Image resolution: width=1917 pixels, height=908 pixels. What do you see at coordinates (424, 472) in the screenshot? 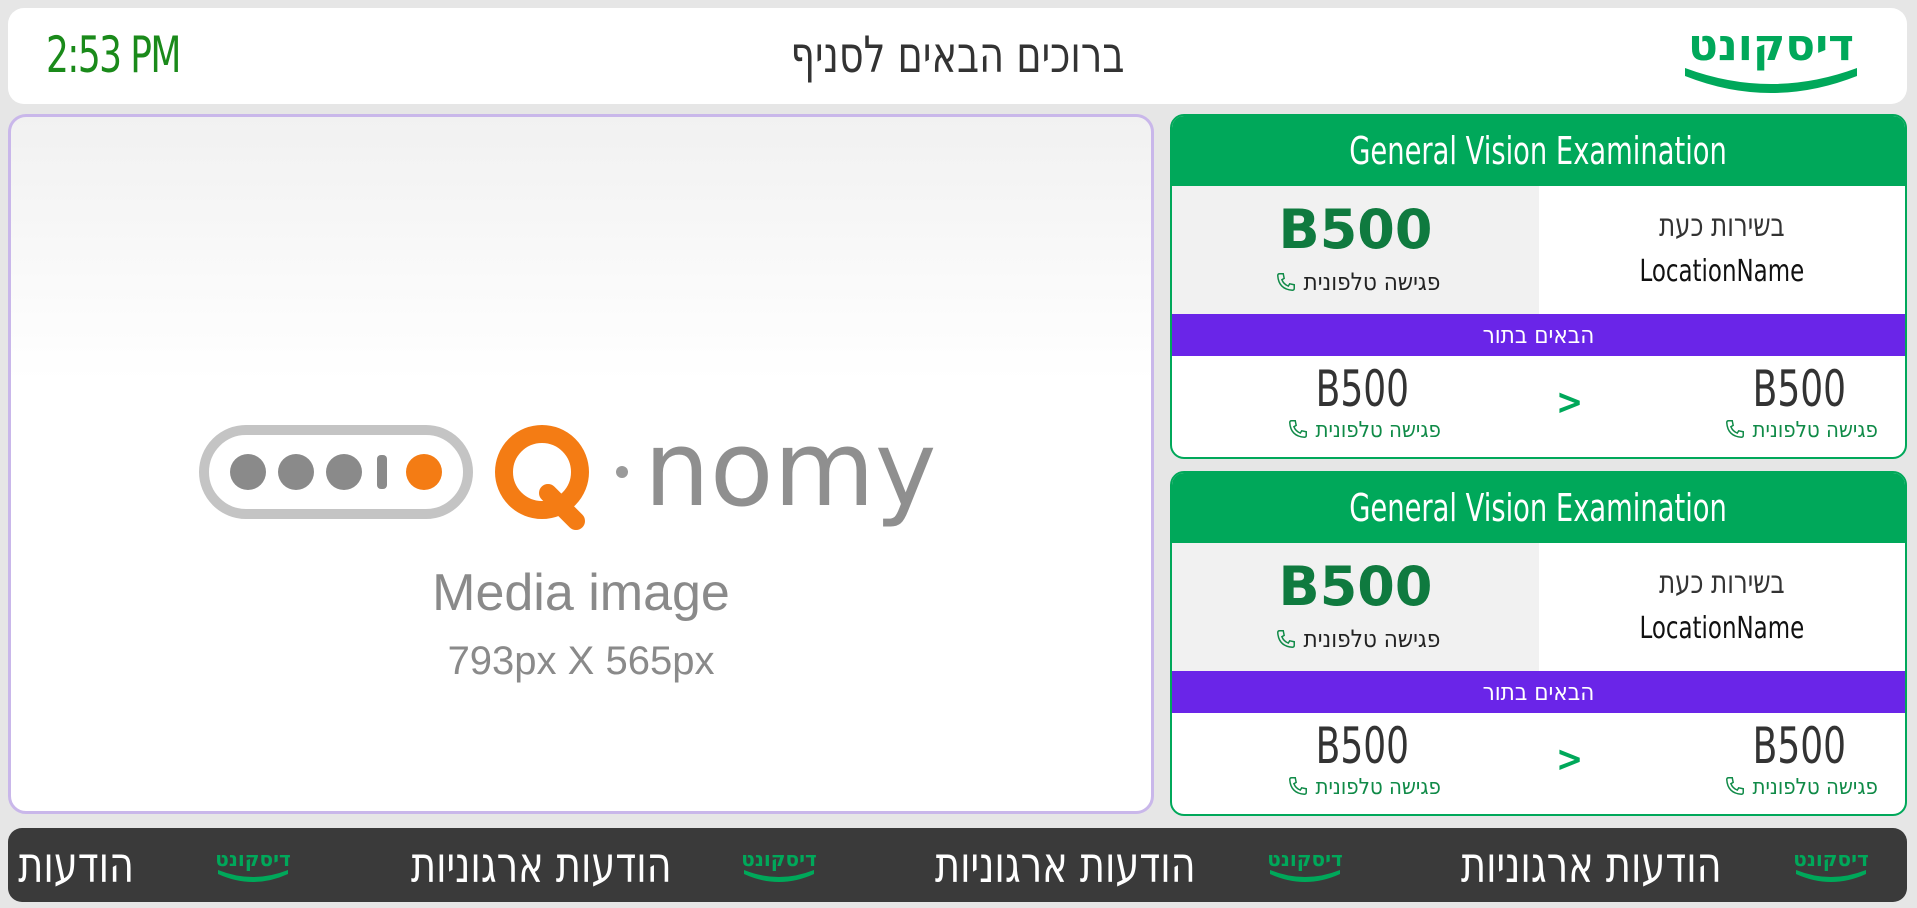
I see `qnomy-dot-orange` at bounding box center [424, 472].